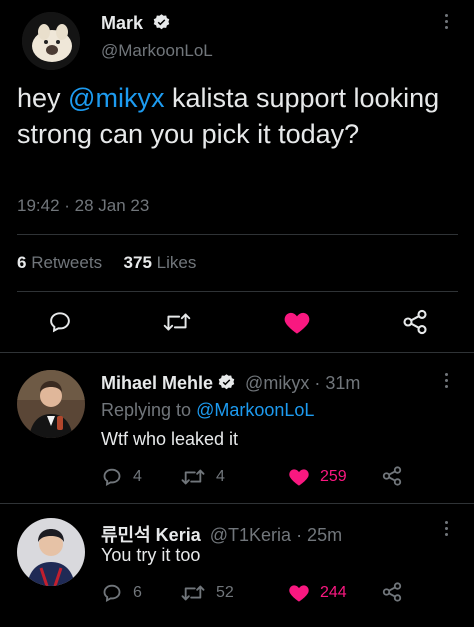 The image size is (474, 627). I want to click on reply-like-button: 259, so click(317, 476).